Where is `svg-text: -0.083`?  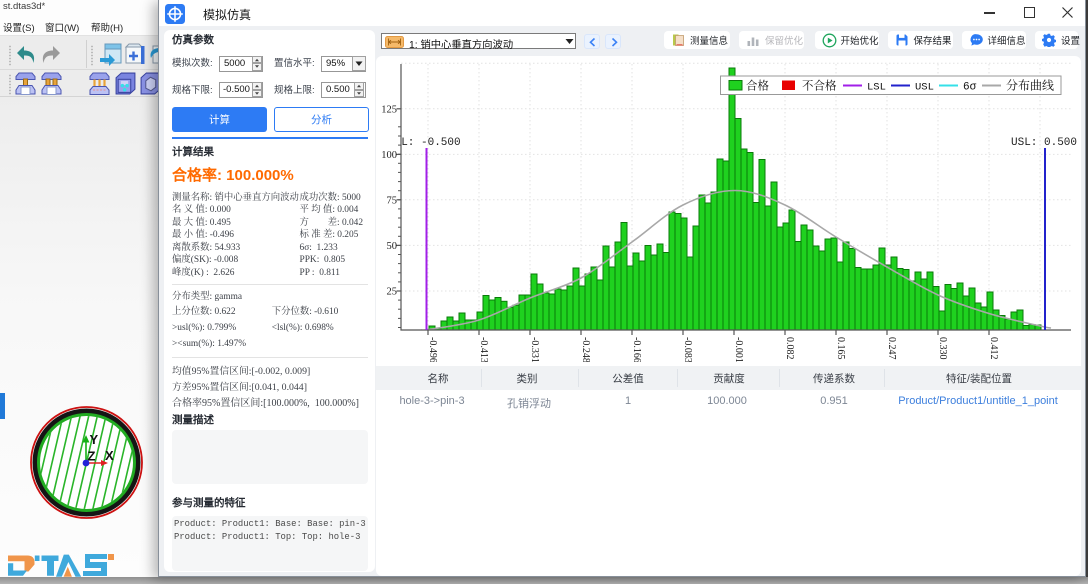 svg-text: -0.083 is located at coordinates (687, 349).